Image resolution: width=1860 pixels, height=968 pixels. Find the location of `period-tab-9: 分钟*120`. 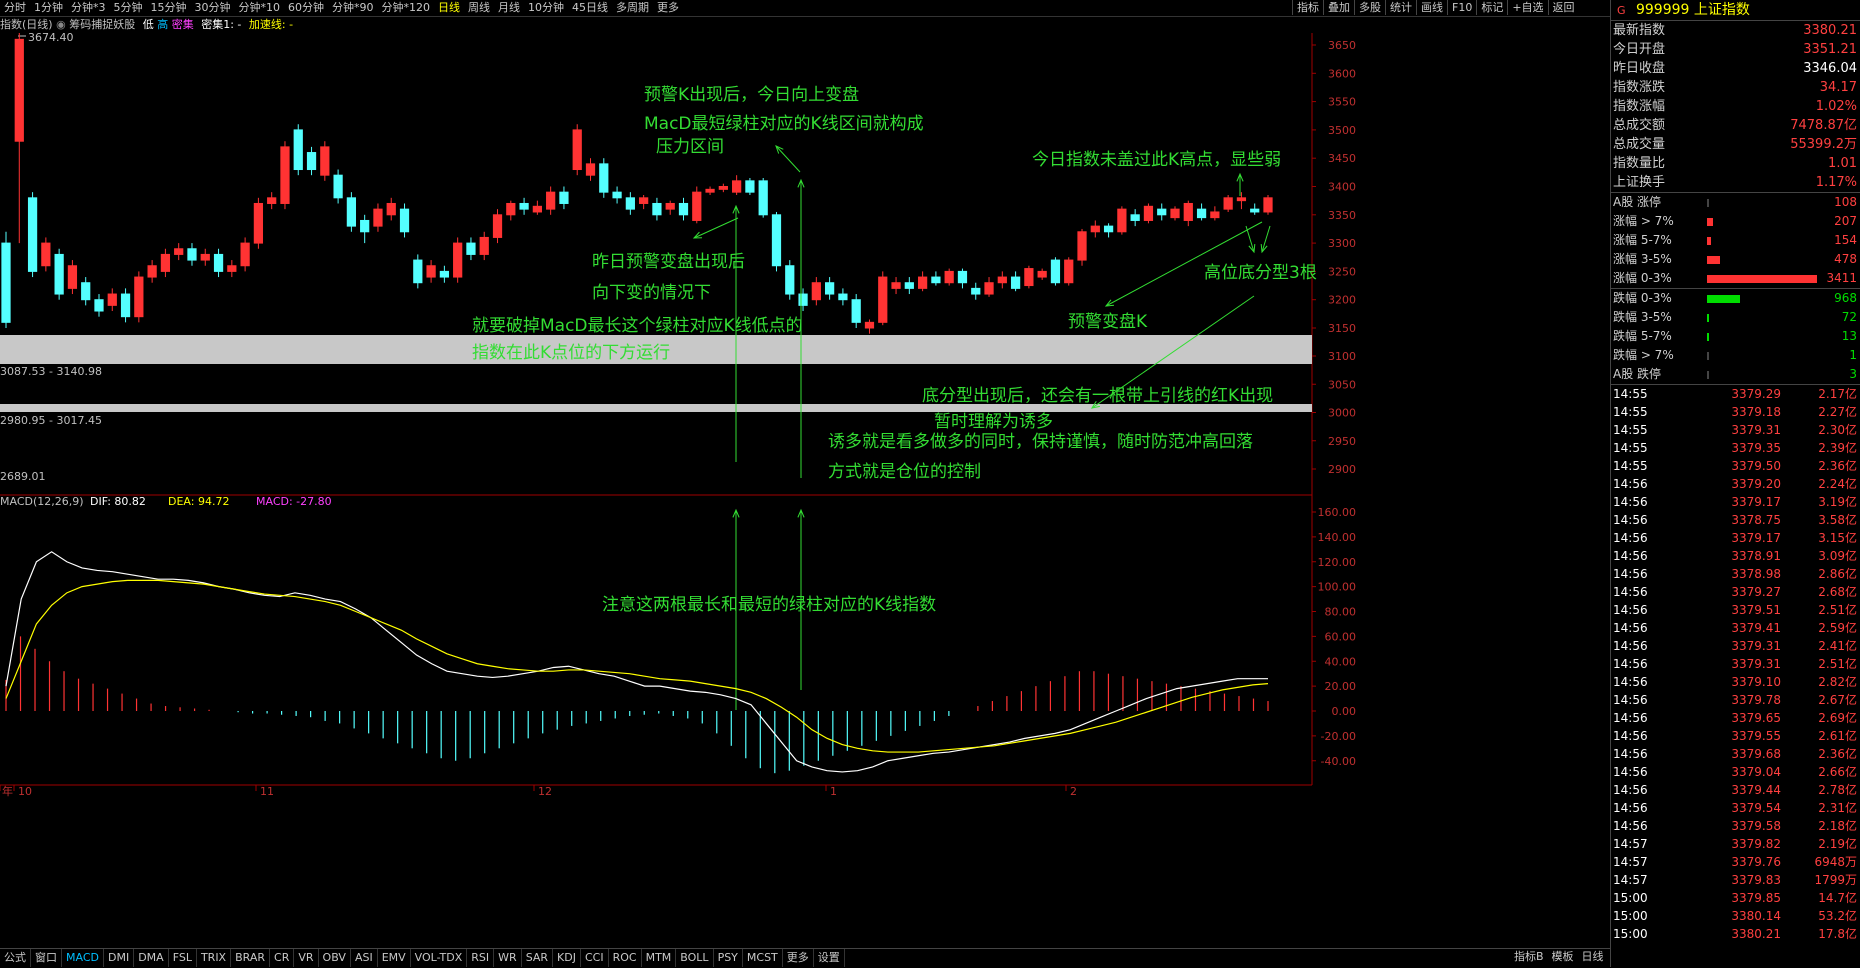

period-tab-9: 分钟*120 is located at coordinates (406, 7).